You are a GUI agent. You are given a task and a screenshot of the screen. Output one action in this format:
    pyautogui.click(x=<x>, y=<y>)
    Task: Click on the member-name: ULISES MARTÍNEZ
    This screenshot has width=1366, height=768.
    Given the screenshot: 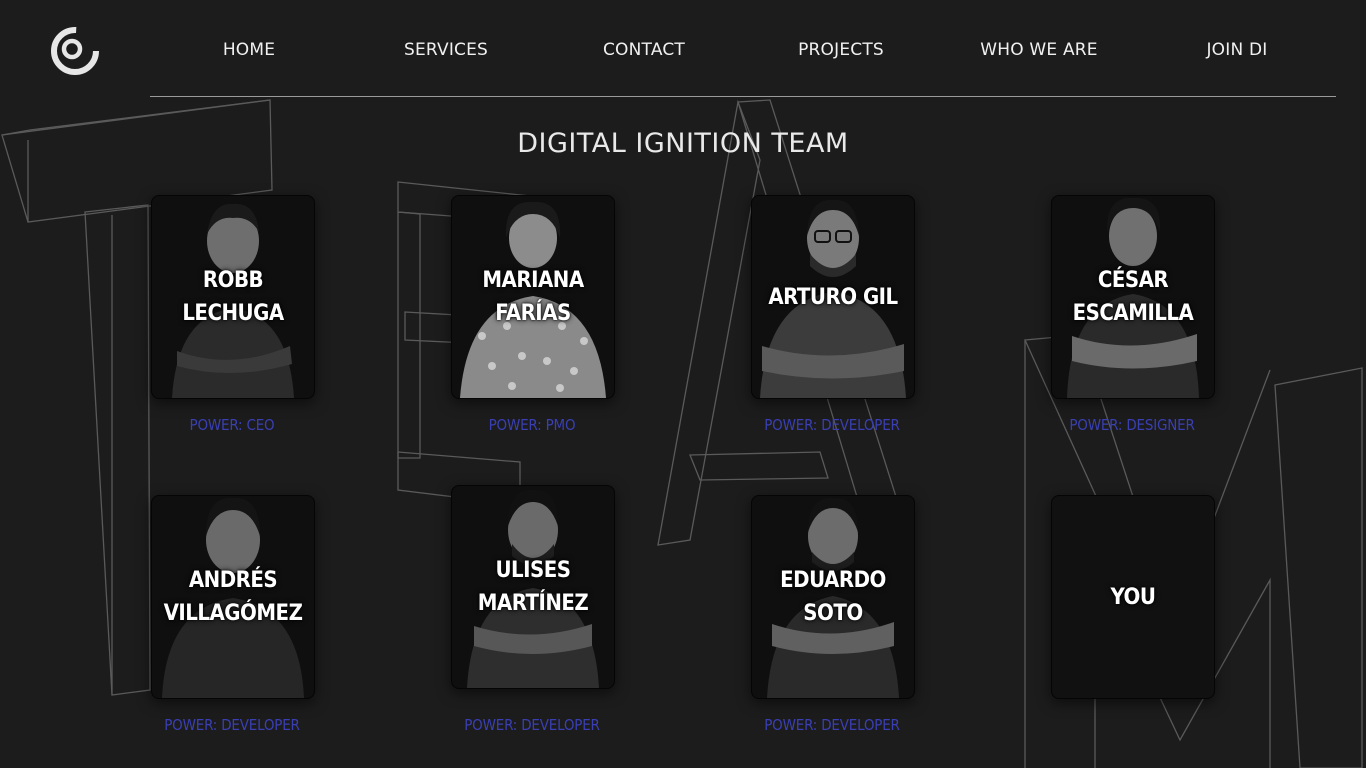 What is the action you would take?
    pyautogui.click(x=533, y=587)
    